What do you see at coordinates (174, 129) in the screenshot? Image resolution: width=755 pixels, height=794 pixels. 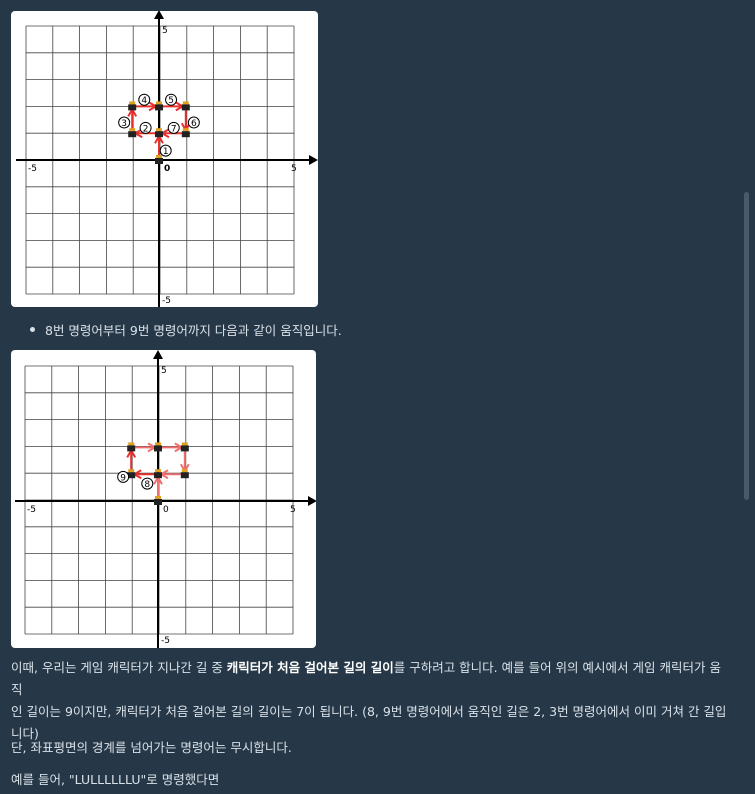 I see `step-marker-label: 7` at bounding box center [174, 129].